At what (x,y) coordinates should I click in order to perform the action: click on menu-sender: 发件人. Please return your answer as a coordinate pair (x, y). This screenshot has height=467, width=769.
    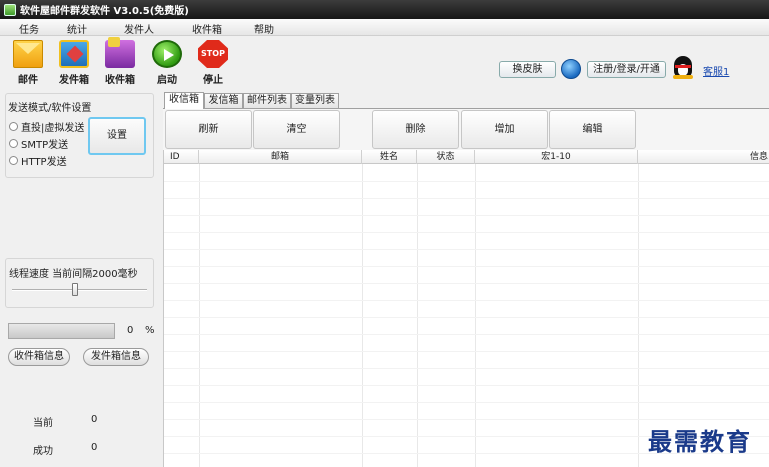
    Looking at the image, I should click on (139, 28).